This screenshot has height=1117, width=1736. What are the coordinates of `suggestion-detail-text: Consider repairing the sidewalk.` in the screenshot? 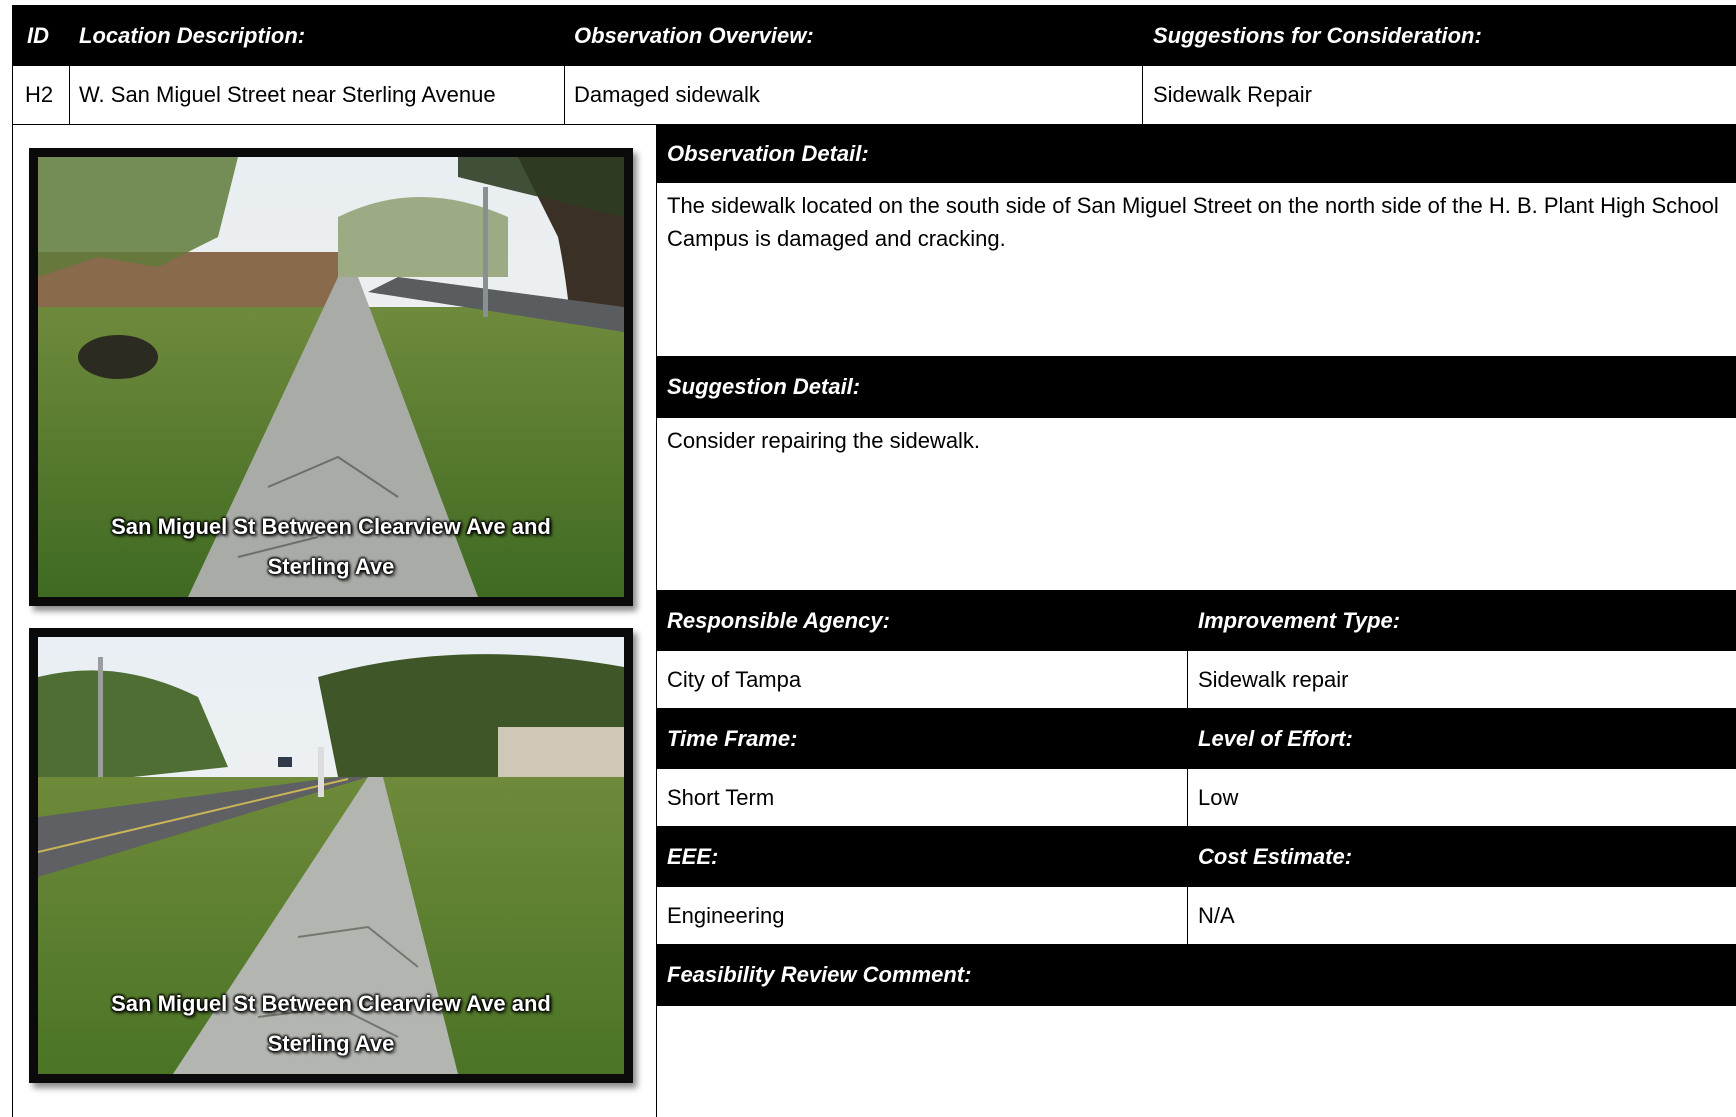 It's located at (824, 440).